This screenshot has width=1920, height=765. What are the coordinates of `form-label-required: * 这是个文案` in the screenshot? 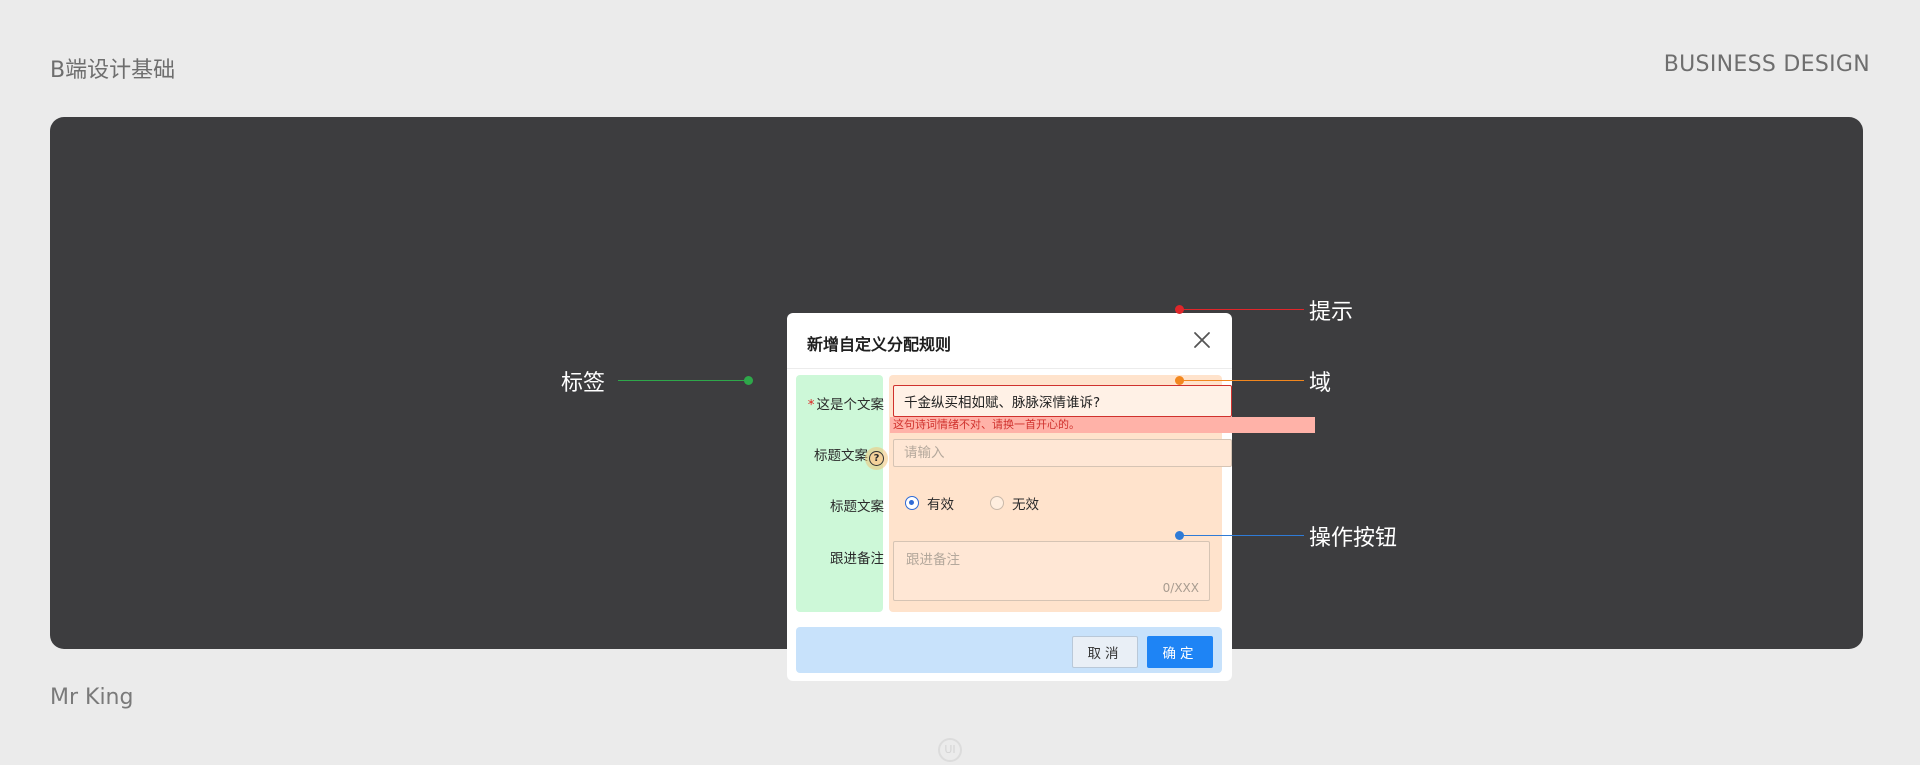 It's located at (846, 403).